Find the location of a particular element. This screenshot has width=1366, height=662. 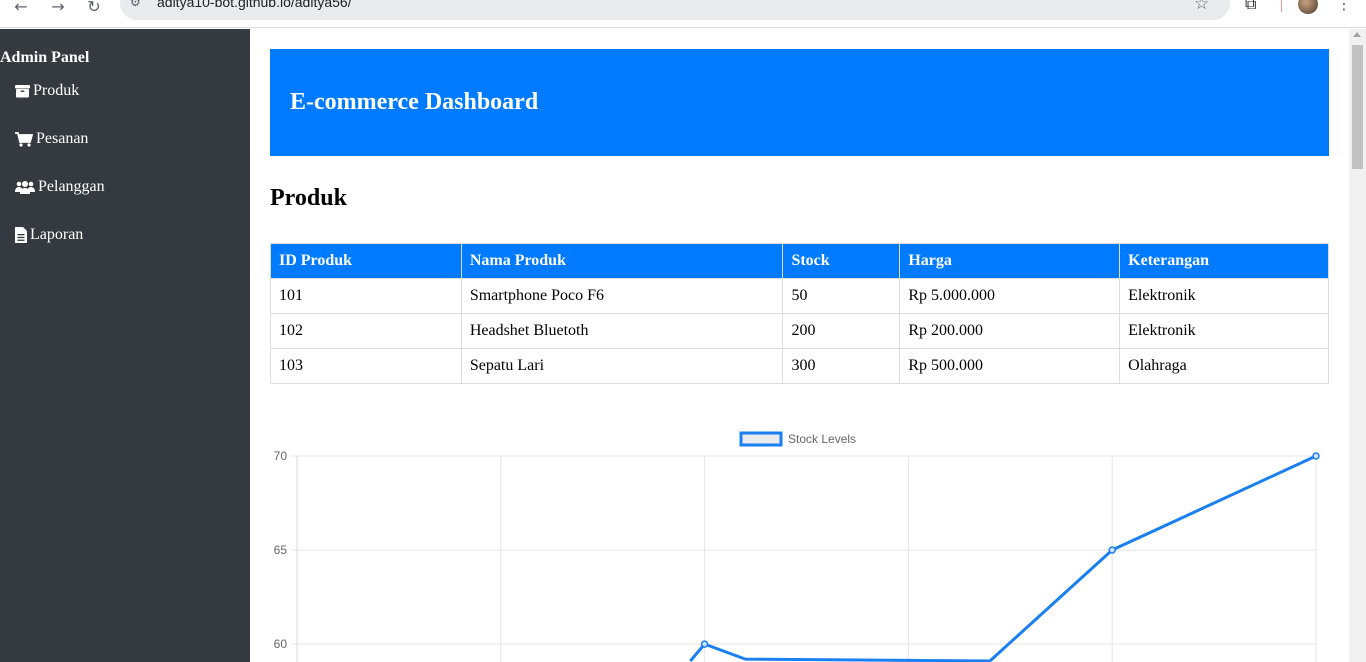

chart-legend-swatch is located at coordinates (761, 439).